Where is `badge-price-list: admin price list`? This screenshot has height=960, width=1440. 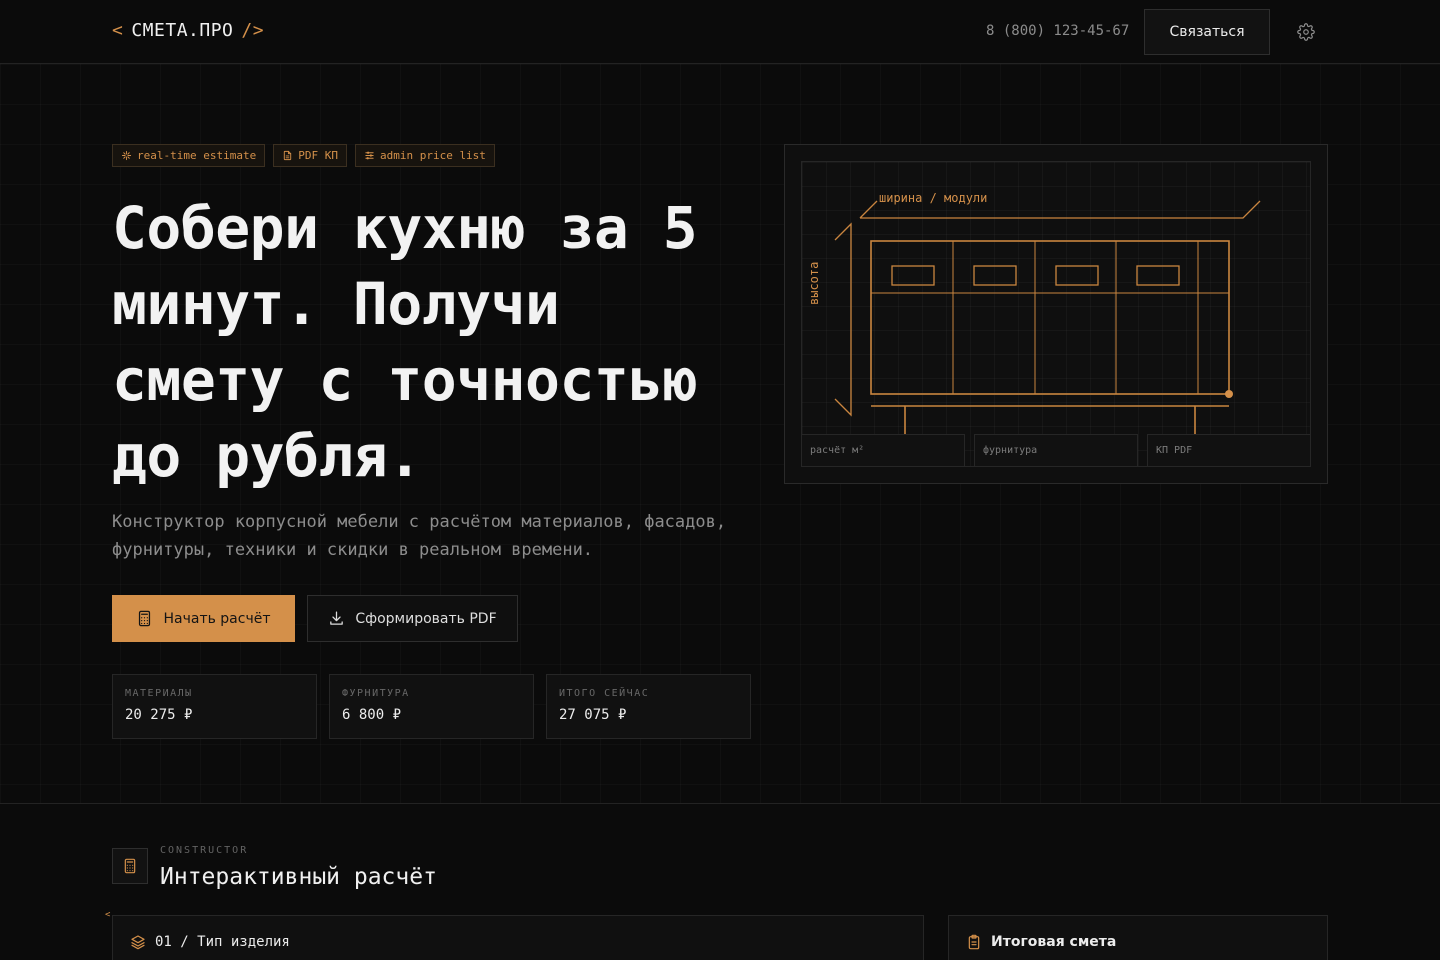 badge-price-list: admin price list is located at coordinates (424, 155).